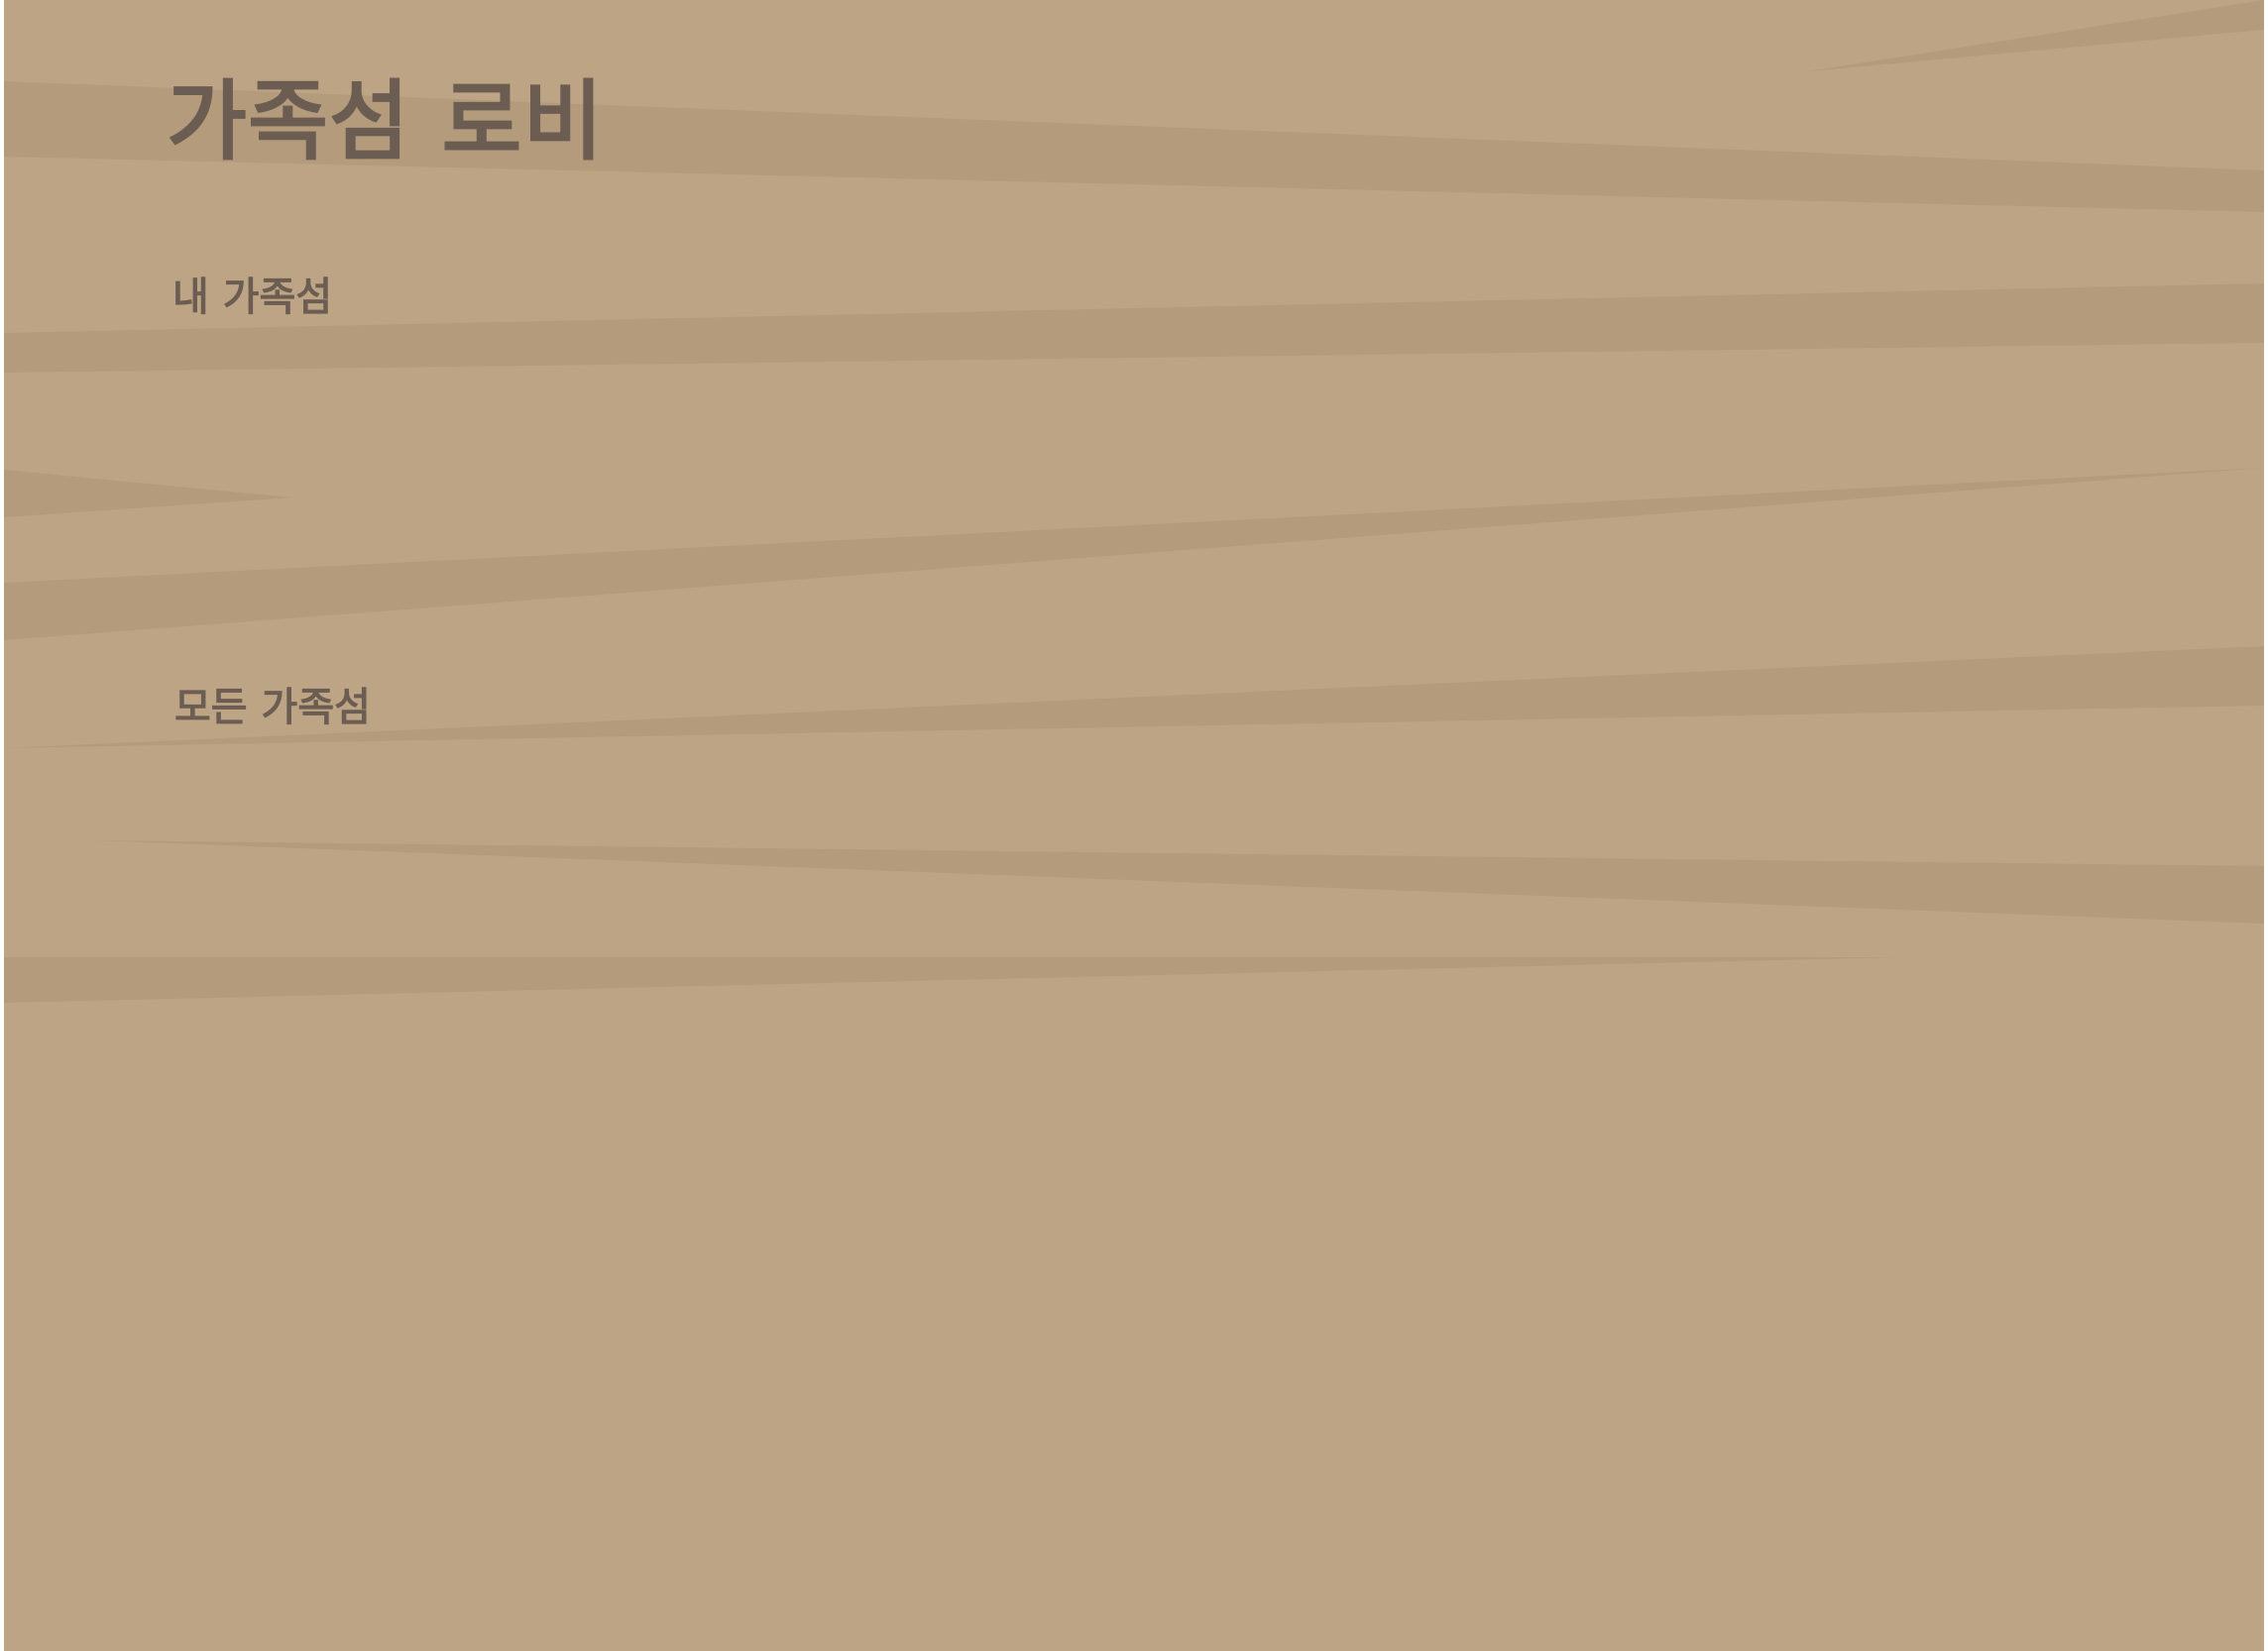 This screenshot has height=1651, width=2268. What do you see at coordinates (386, 121) in the screenshot?
I see `page-title: 가족섬 로비` at bounding box center [386, 121].